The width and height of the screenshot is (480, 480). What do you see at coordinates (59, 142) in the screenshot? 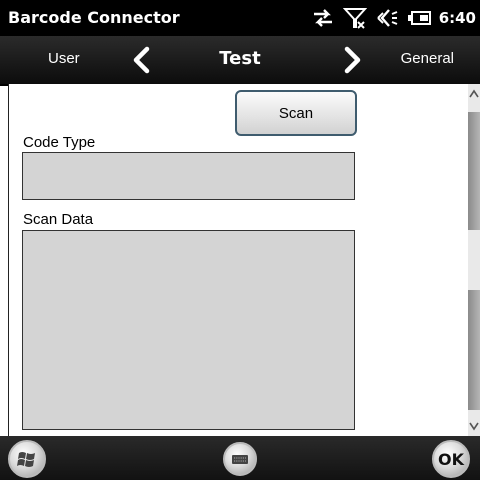
I see `code-type-label: Code Type` at bounding box center [59, 142].